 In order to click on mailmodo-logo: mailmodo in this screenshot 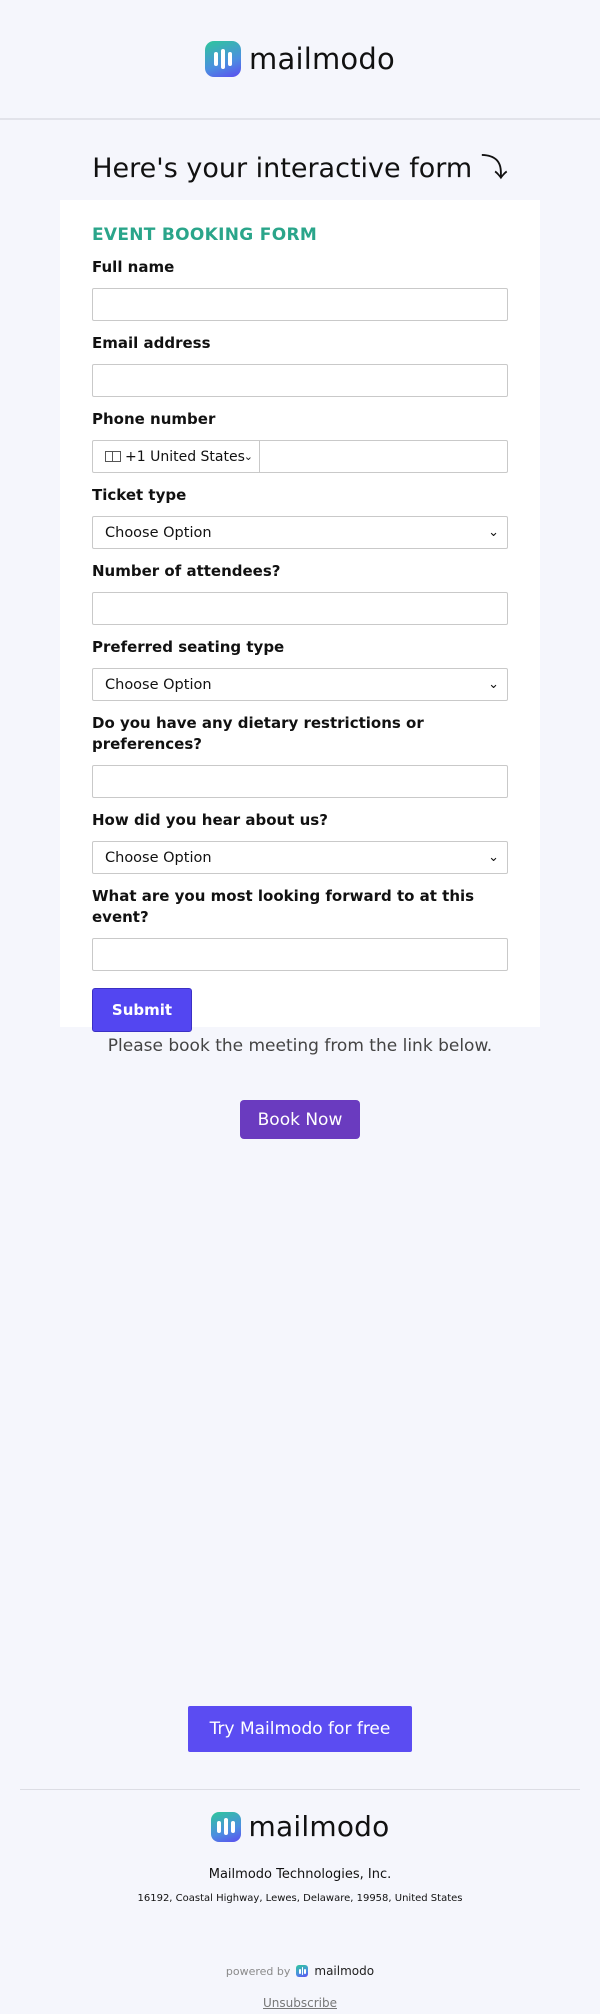, I will do `click(300, 59)`.